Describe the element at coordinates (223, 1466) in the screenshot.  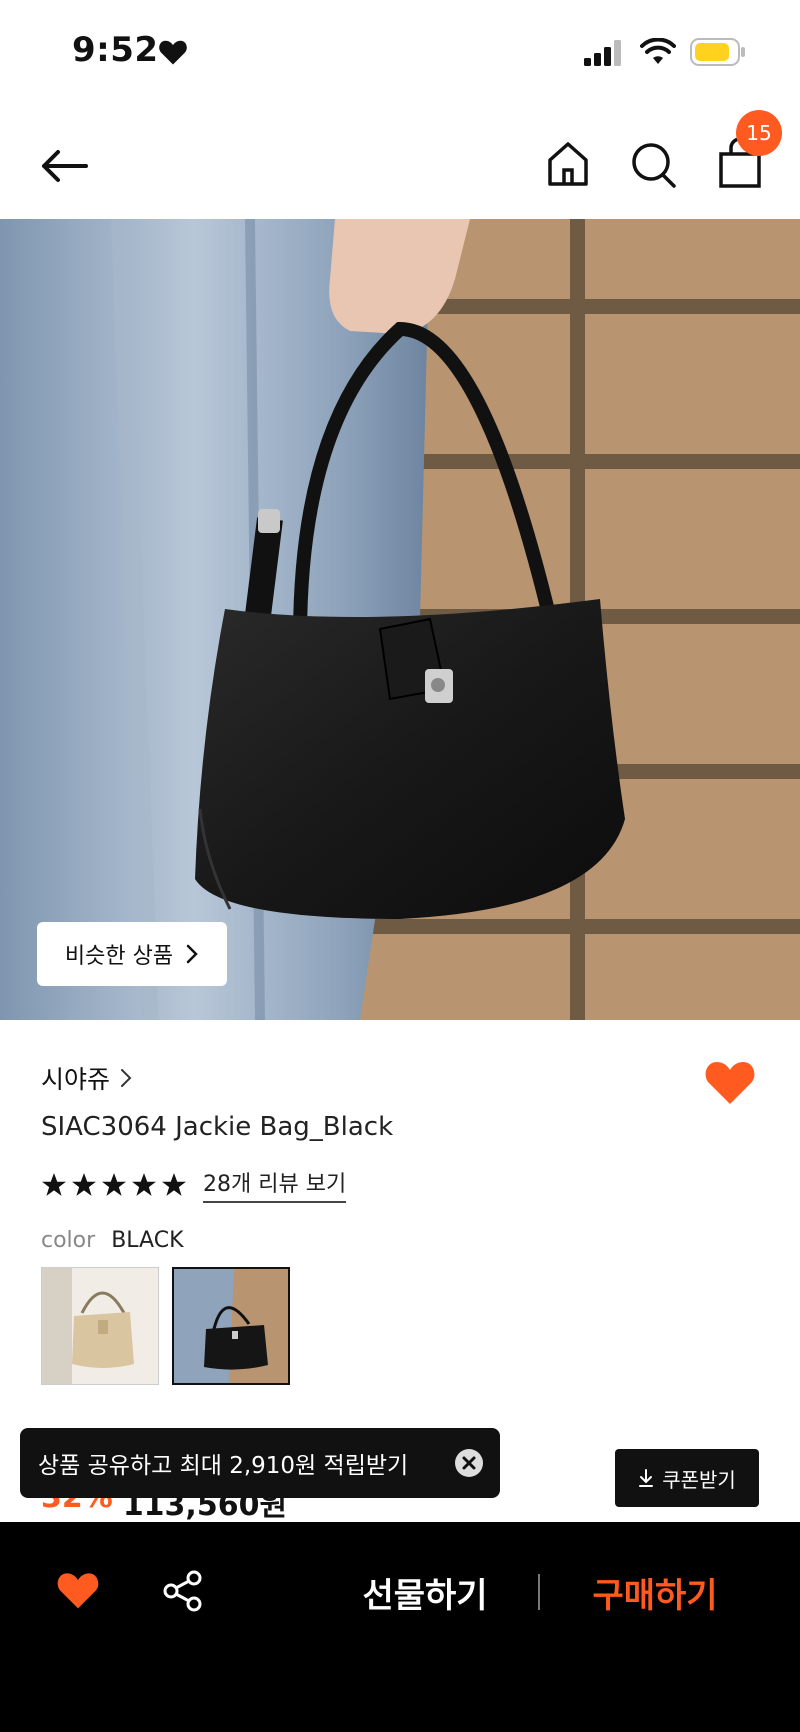
I see `share-reward-text: 상품 공유하고 최대 2,910원 적립받기` at that location.